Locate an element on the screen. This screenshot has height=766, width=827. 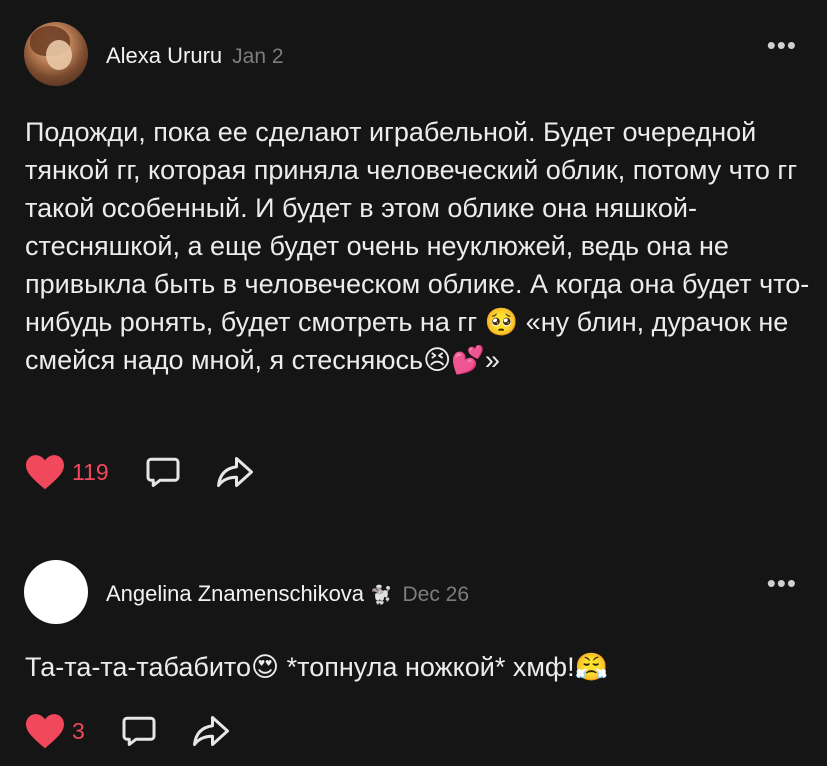
share-arrow-icon is located at coordinates (211, 731).